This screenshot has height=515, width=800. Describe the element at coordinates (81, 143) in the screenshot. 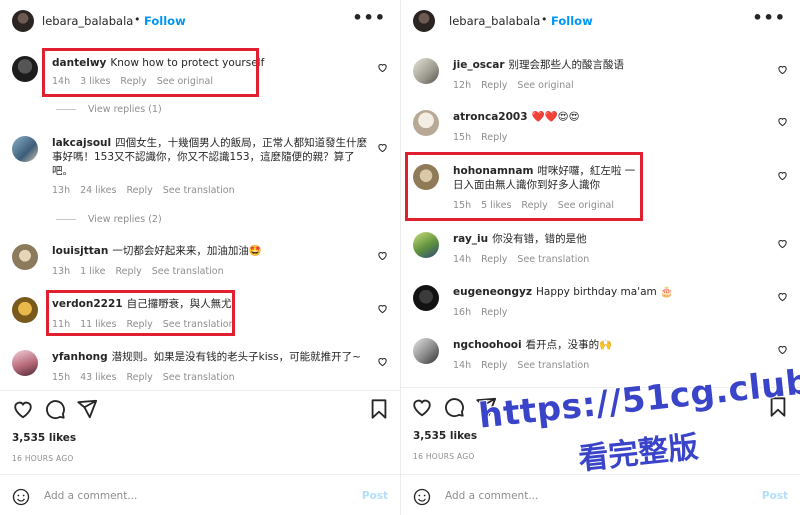

I see `commenter-username: lakcajsoul` at that location.